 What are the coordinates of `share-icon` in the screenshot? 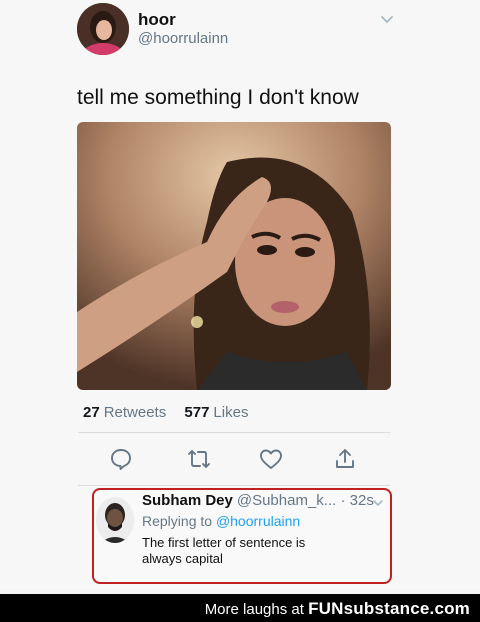 It's located at (345, 459).